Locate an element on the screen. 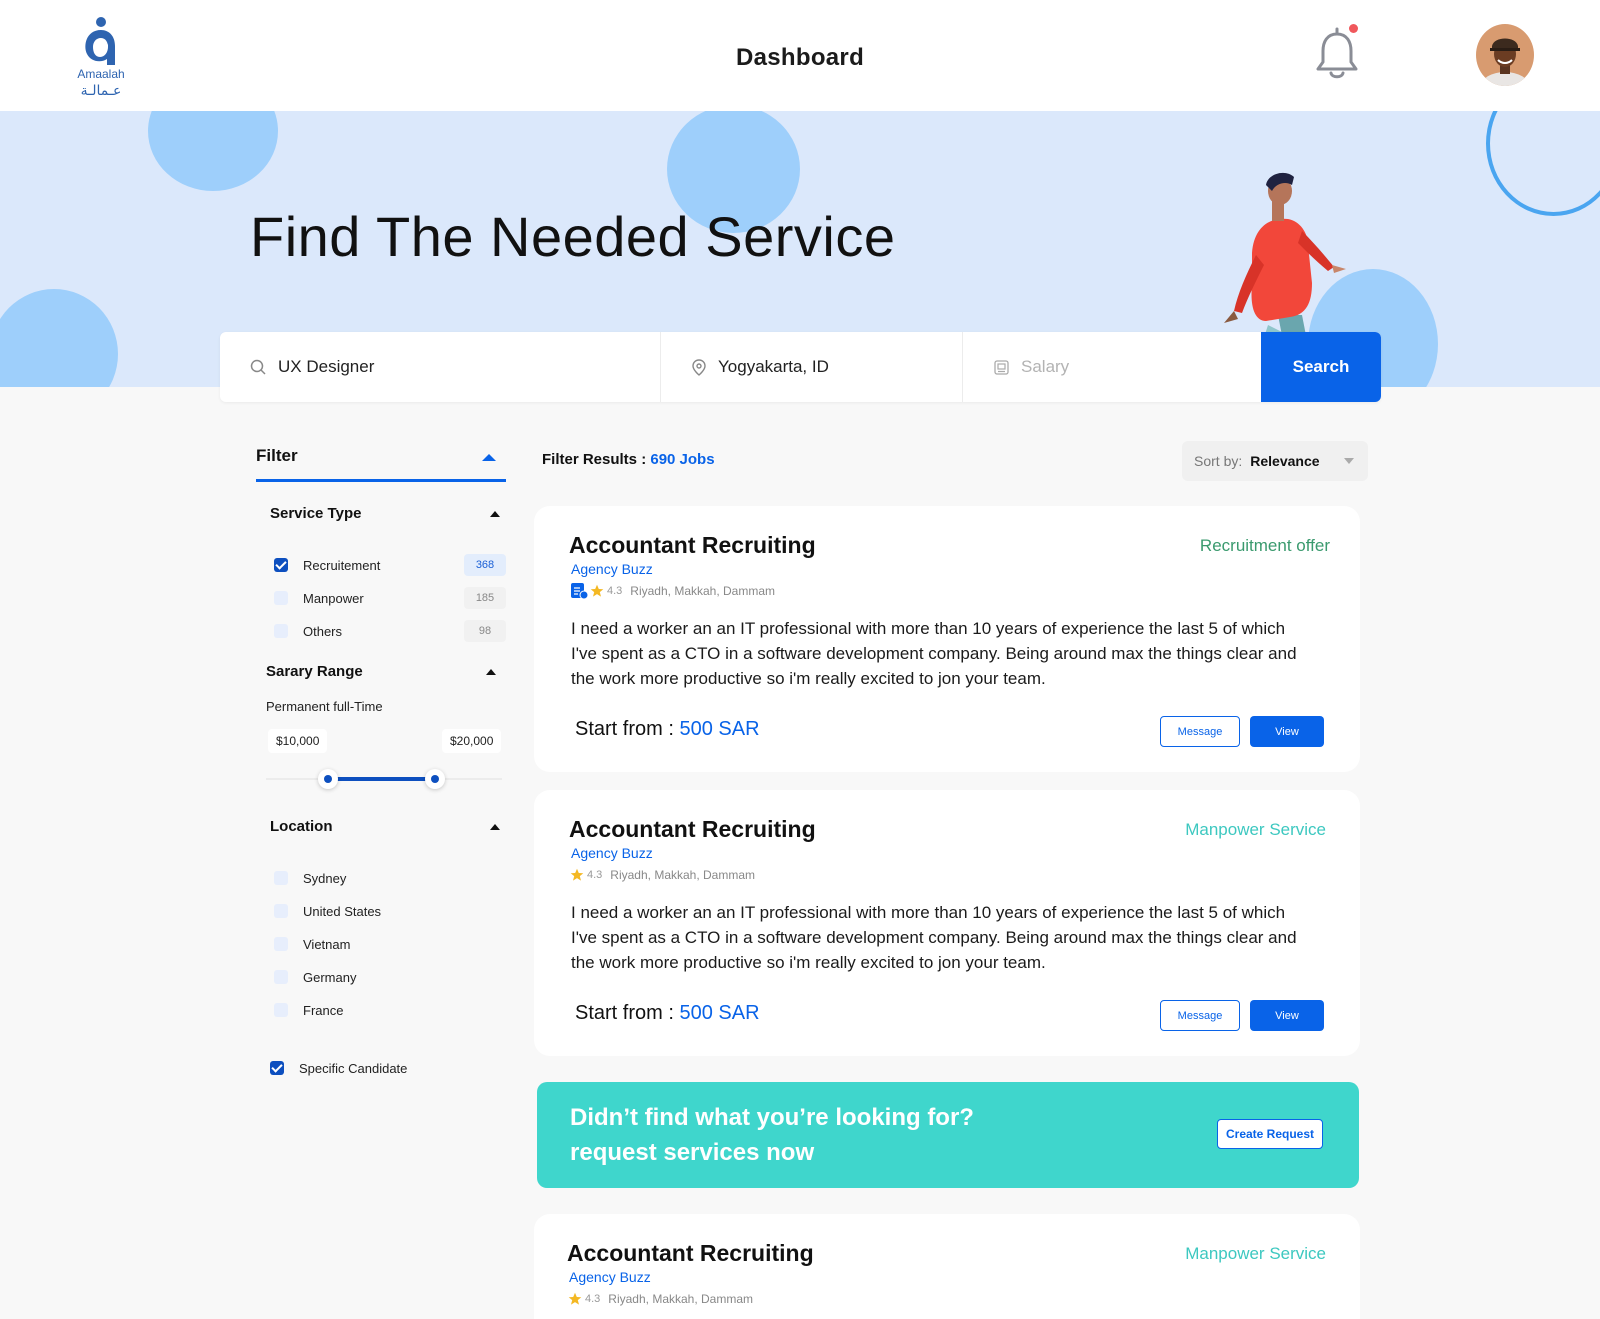  salary-slider-max-handle is located at coordinates (435, 779).